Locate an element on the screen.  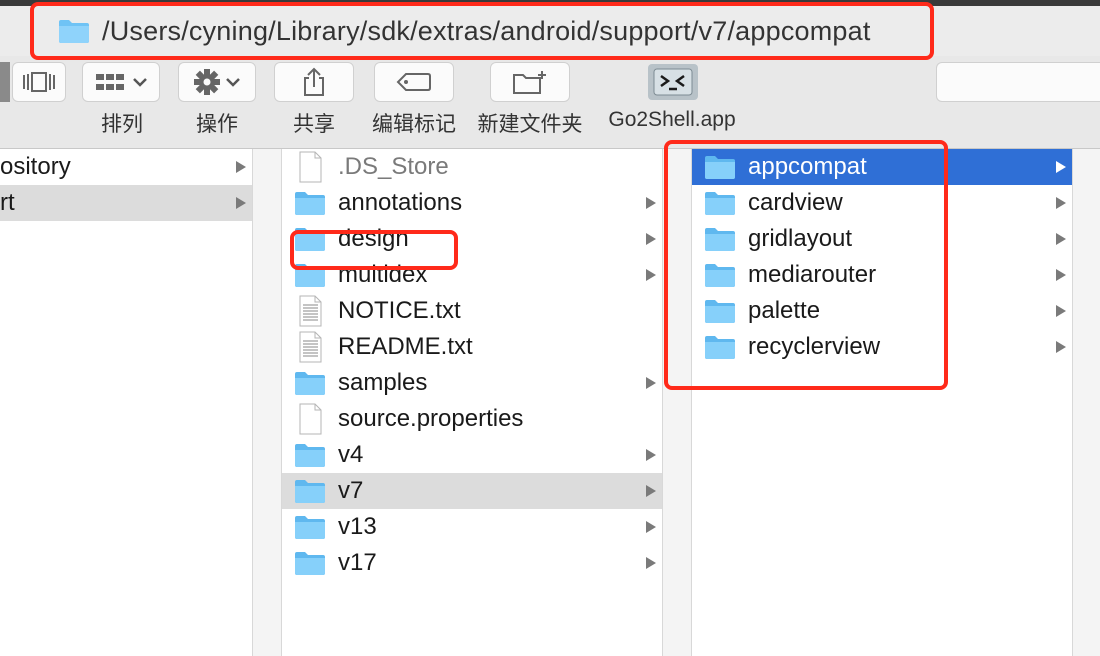
list-item-cardview: cardview is located at coordinates (882, 203).